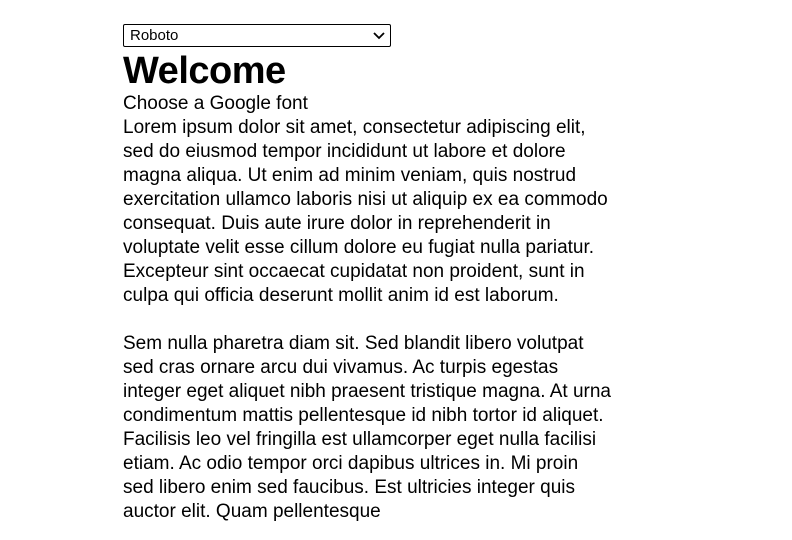  What do you see at coordinates (215, 103) in the screenshot?
I see `subtitle: Choose a Google font` at bounding box center [215, 103].